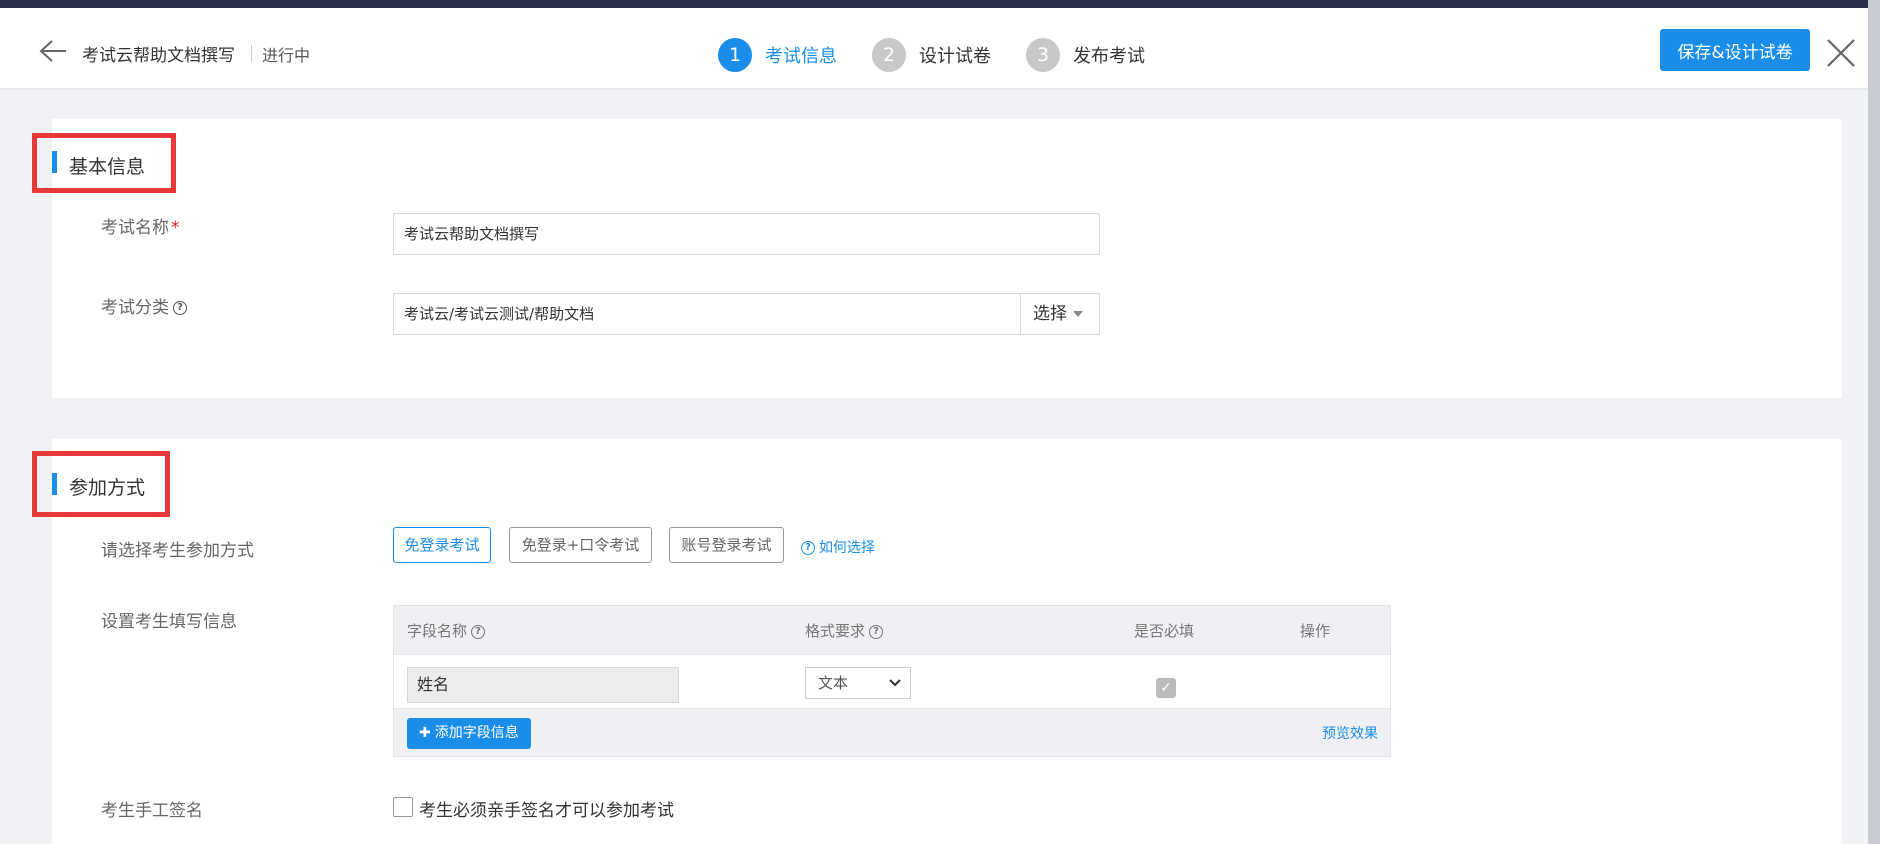 Image resolution: width=1880 pixels, height=844 pixels. What do you see at coordinates (707, 314) in the screenshot?
I see `category-input: 考试云/考试云测试/帮助文档` at bounding box center [707, 314].